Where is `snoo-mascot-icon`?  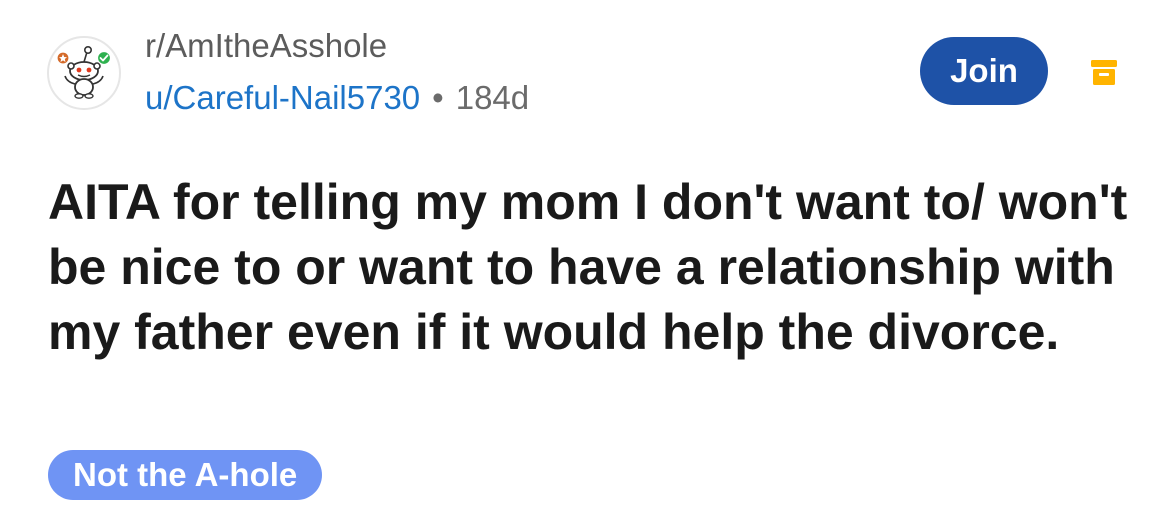
snoo-mascot-icon is located at coordinates (84, 72).